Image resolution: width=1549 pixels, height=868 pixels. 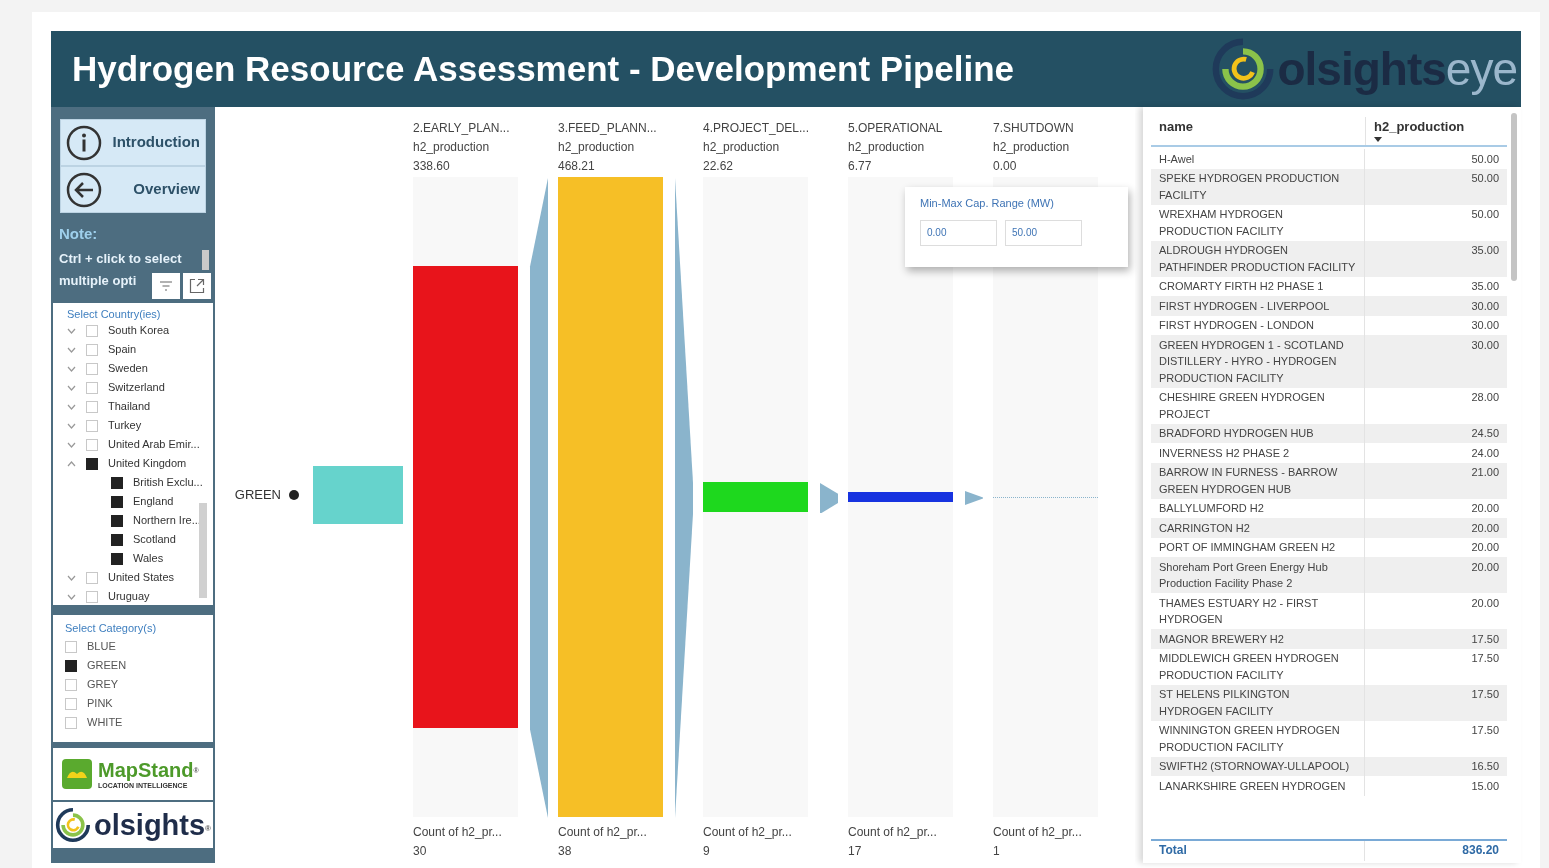 What do you see at coordinates (133, 189) in the screenshot?
I see `nav-button: Overview` at bounding box center [133, 189].